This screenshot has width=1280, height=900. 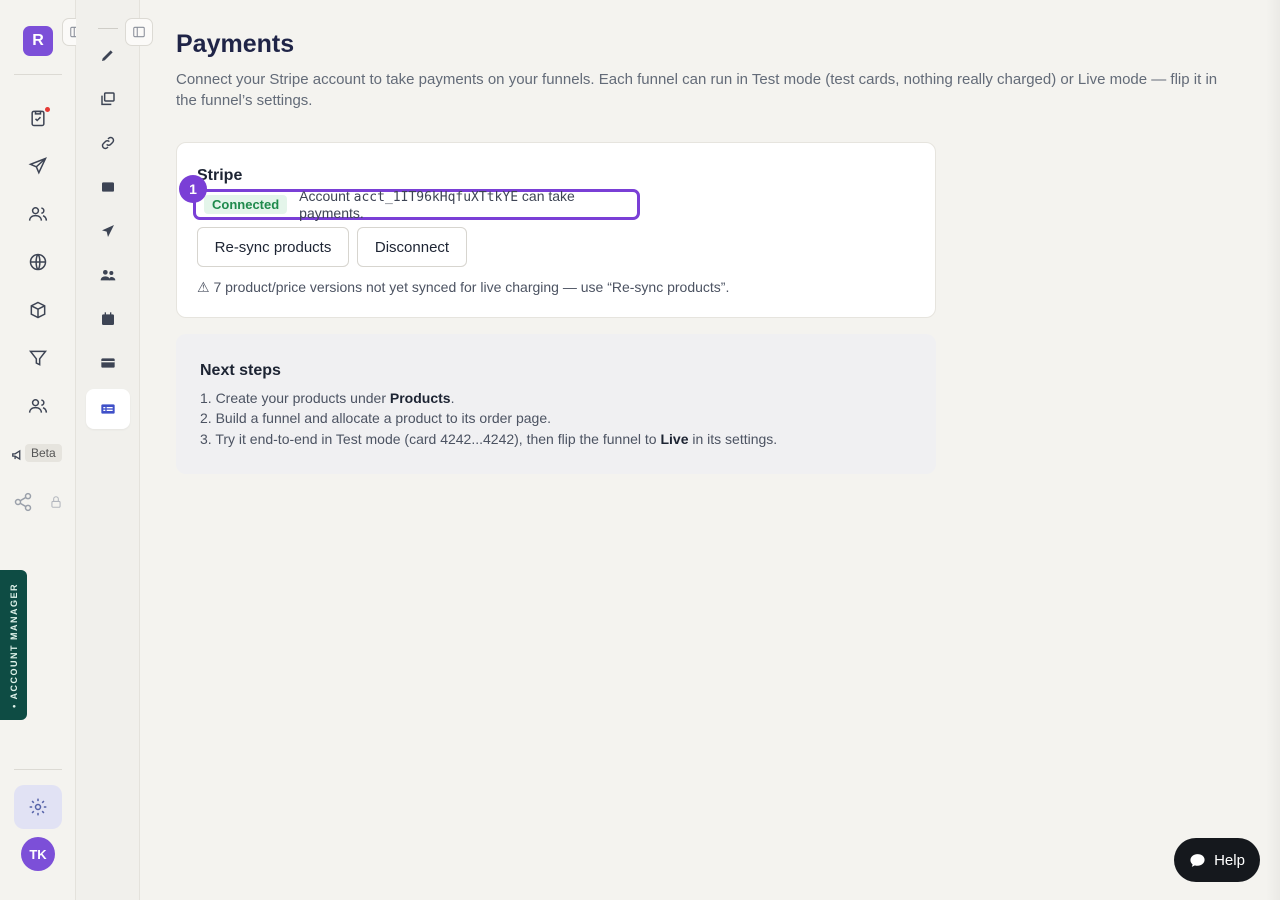 What do you see at coordinates (420, 398) in the screenshot?
I see `products-link: Products` at bounding box center [420, 398].